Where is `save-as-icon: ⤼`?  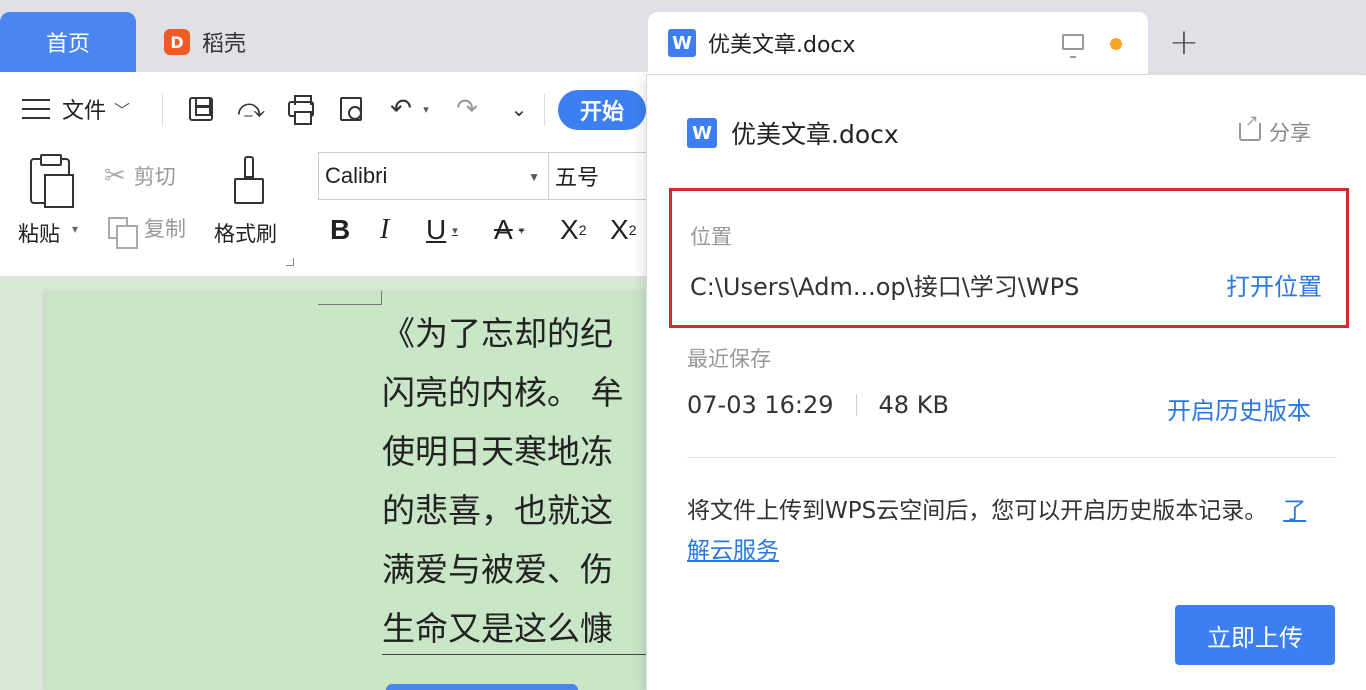 save-as-icon: ⤼ is located at coordinates (251, 109).